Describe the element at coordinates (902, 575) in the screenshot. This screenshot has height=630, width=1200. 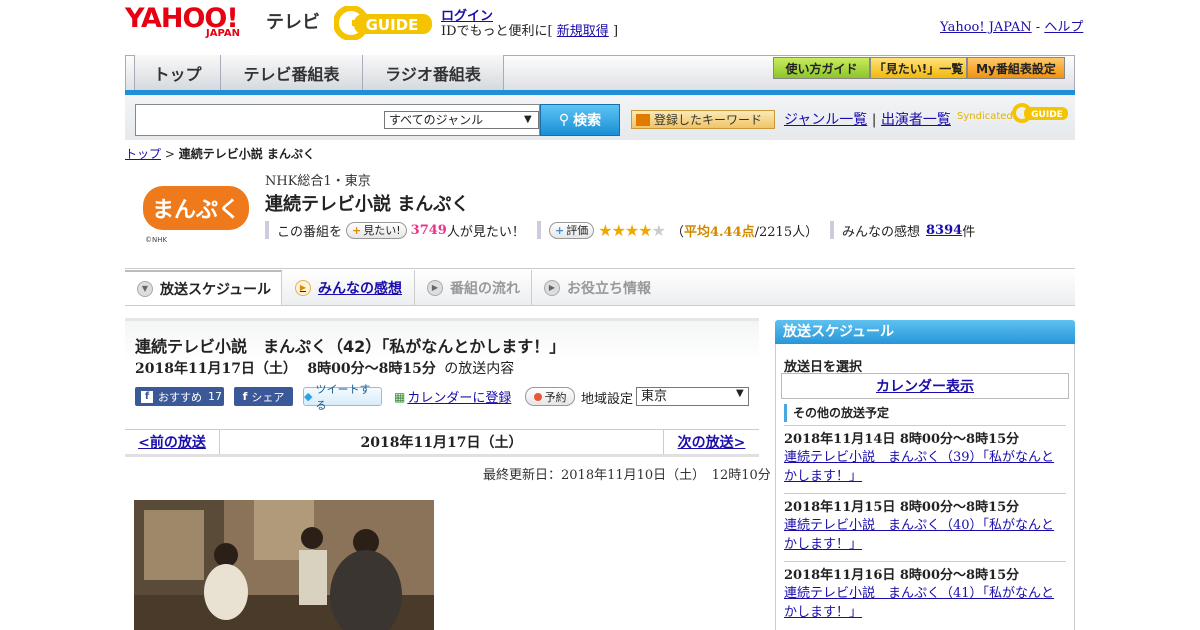
I see `schedule-datetime: 2018年11月16日 8時00分～8時15分` at that location.